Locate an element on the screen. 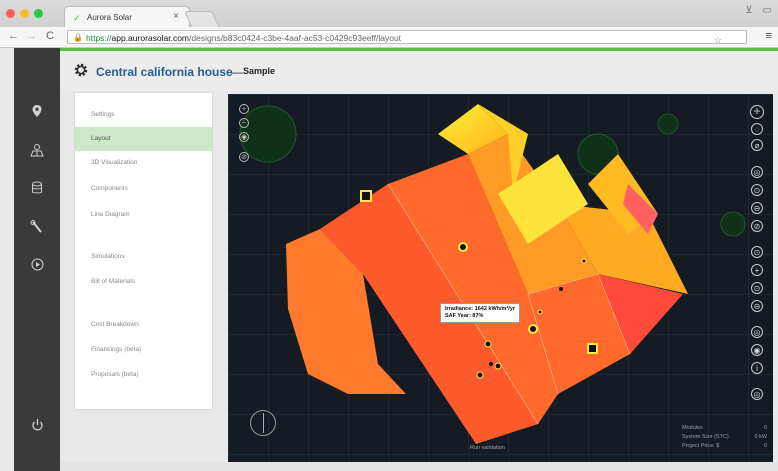 The width and height of the screenshot is (778, 471). maximize-window-button is located at coordinates (38, 13).